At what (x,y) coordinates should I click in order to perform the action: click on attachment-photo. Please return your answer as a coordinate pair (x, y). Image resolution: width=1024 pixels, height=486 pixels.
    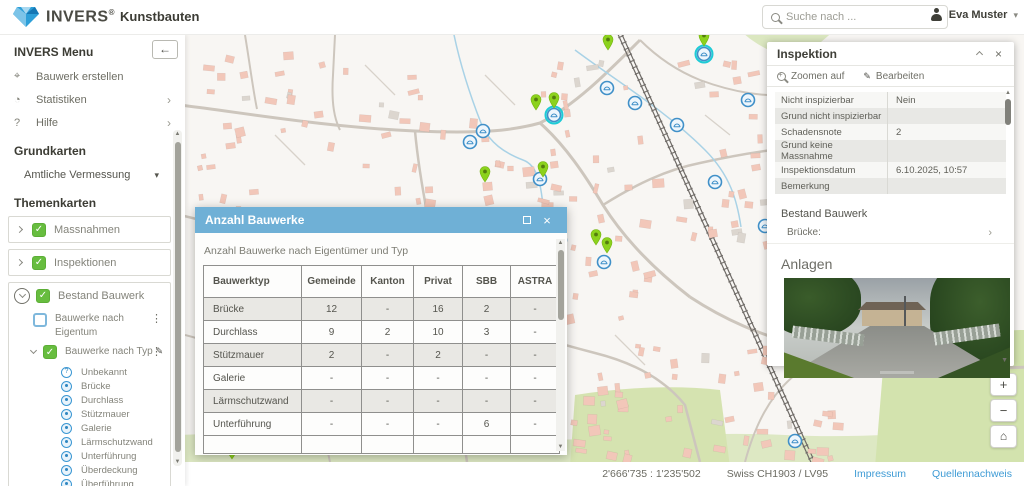
    Looking at the image, I should click on (897, 328).